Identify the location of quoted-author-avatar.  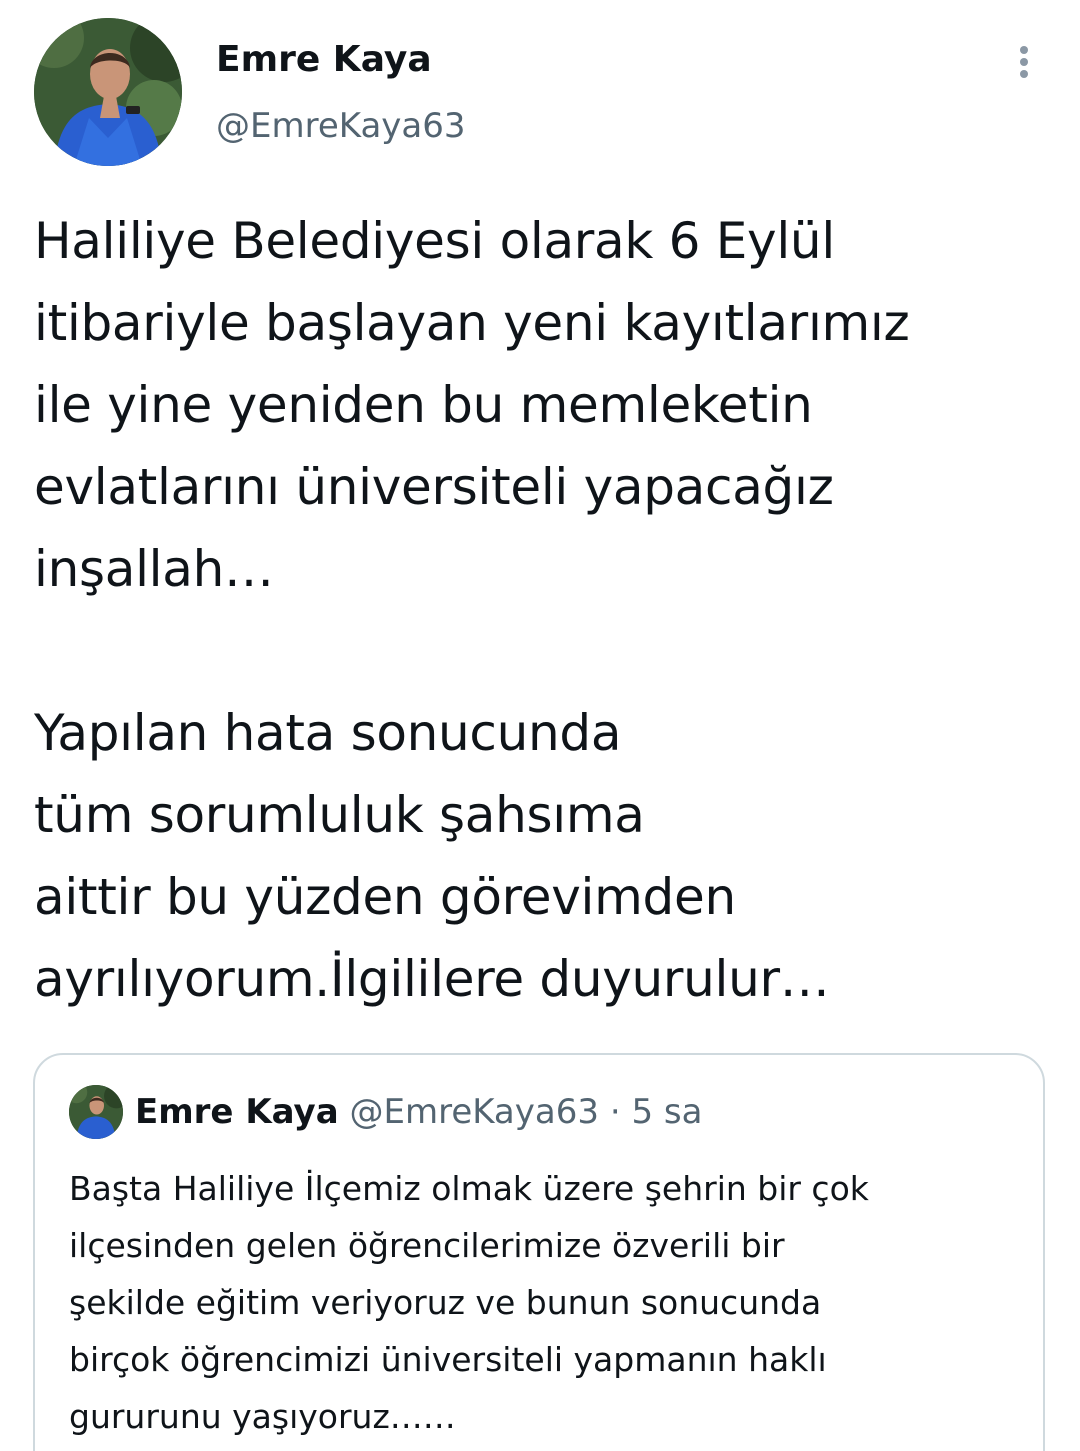
(96, 1112).